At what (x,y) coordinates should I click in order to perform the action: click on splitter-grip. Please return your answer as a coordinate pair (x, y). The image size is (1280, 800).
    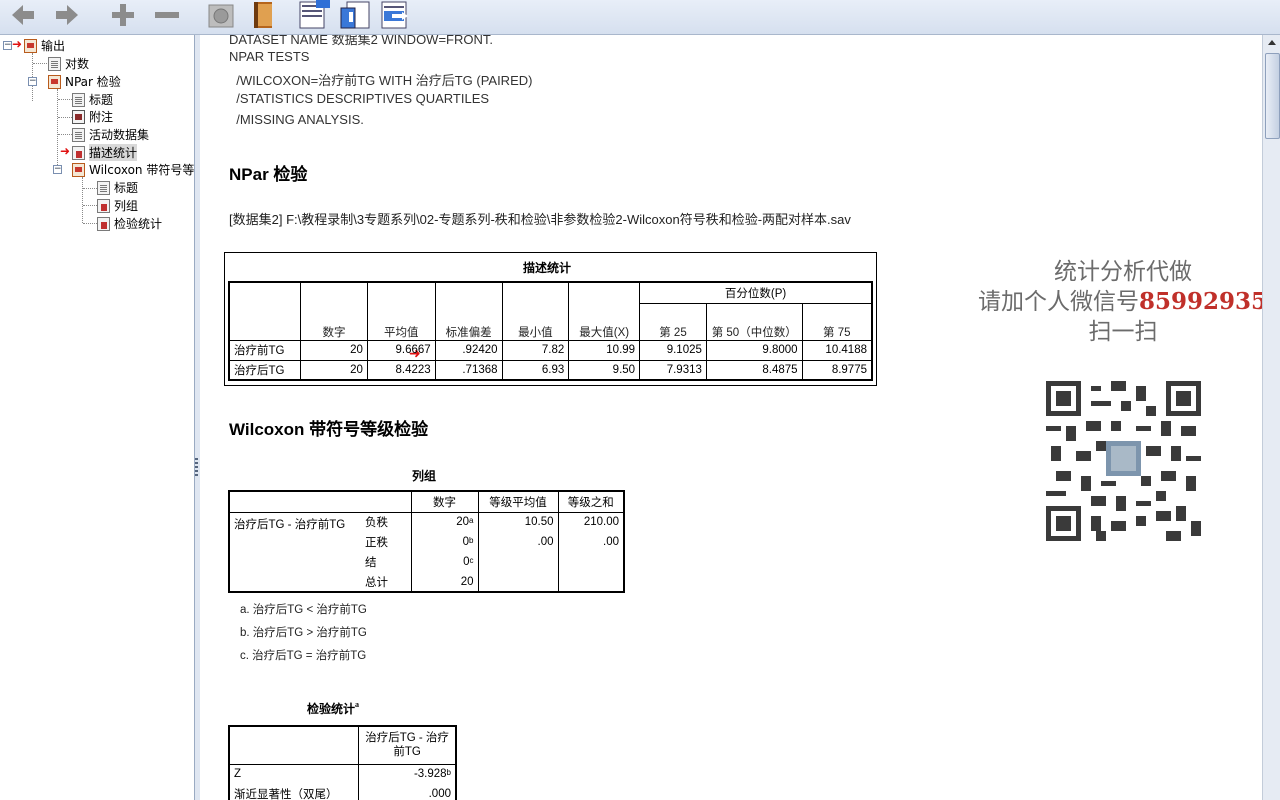
    Looking at the image, I should click on (196, 467).